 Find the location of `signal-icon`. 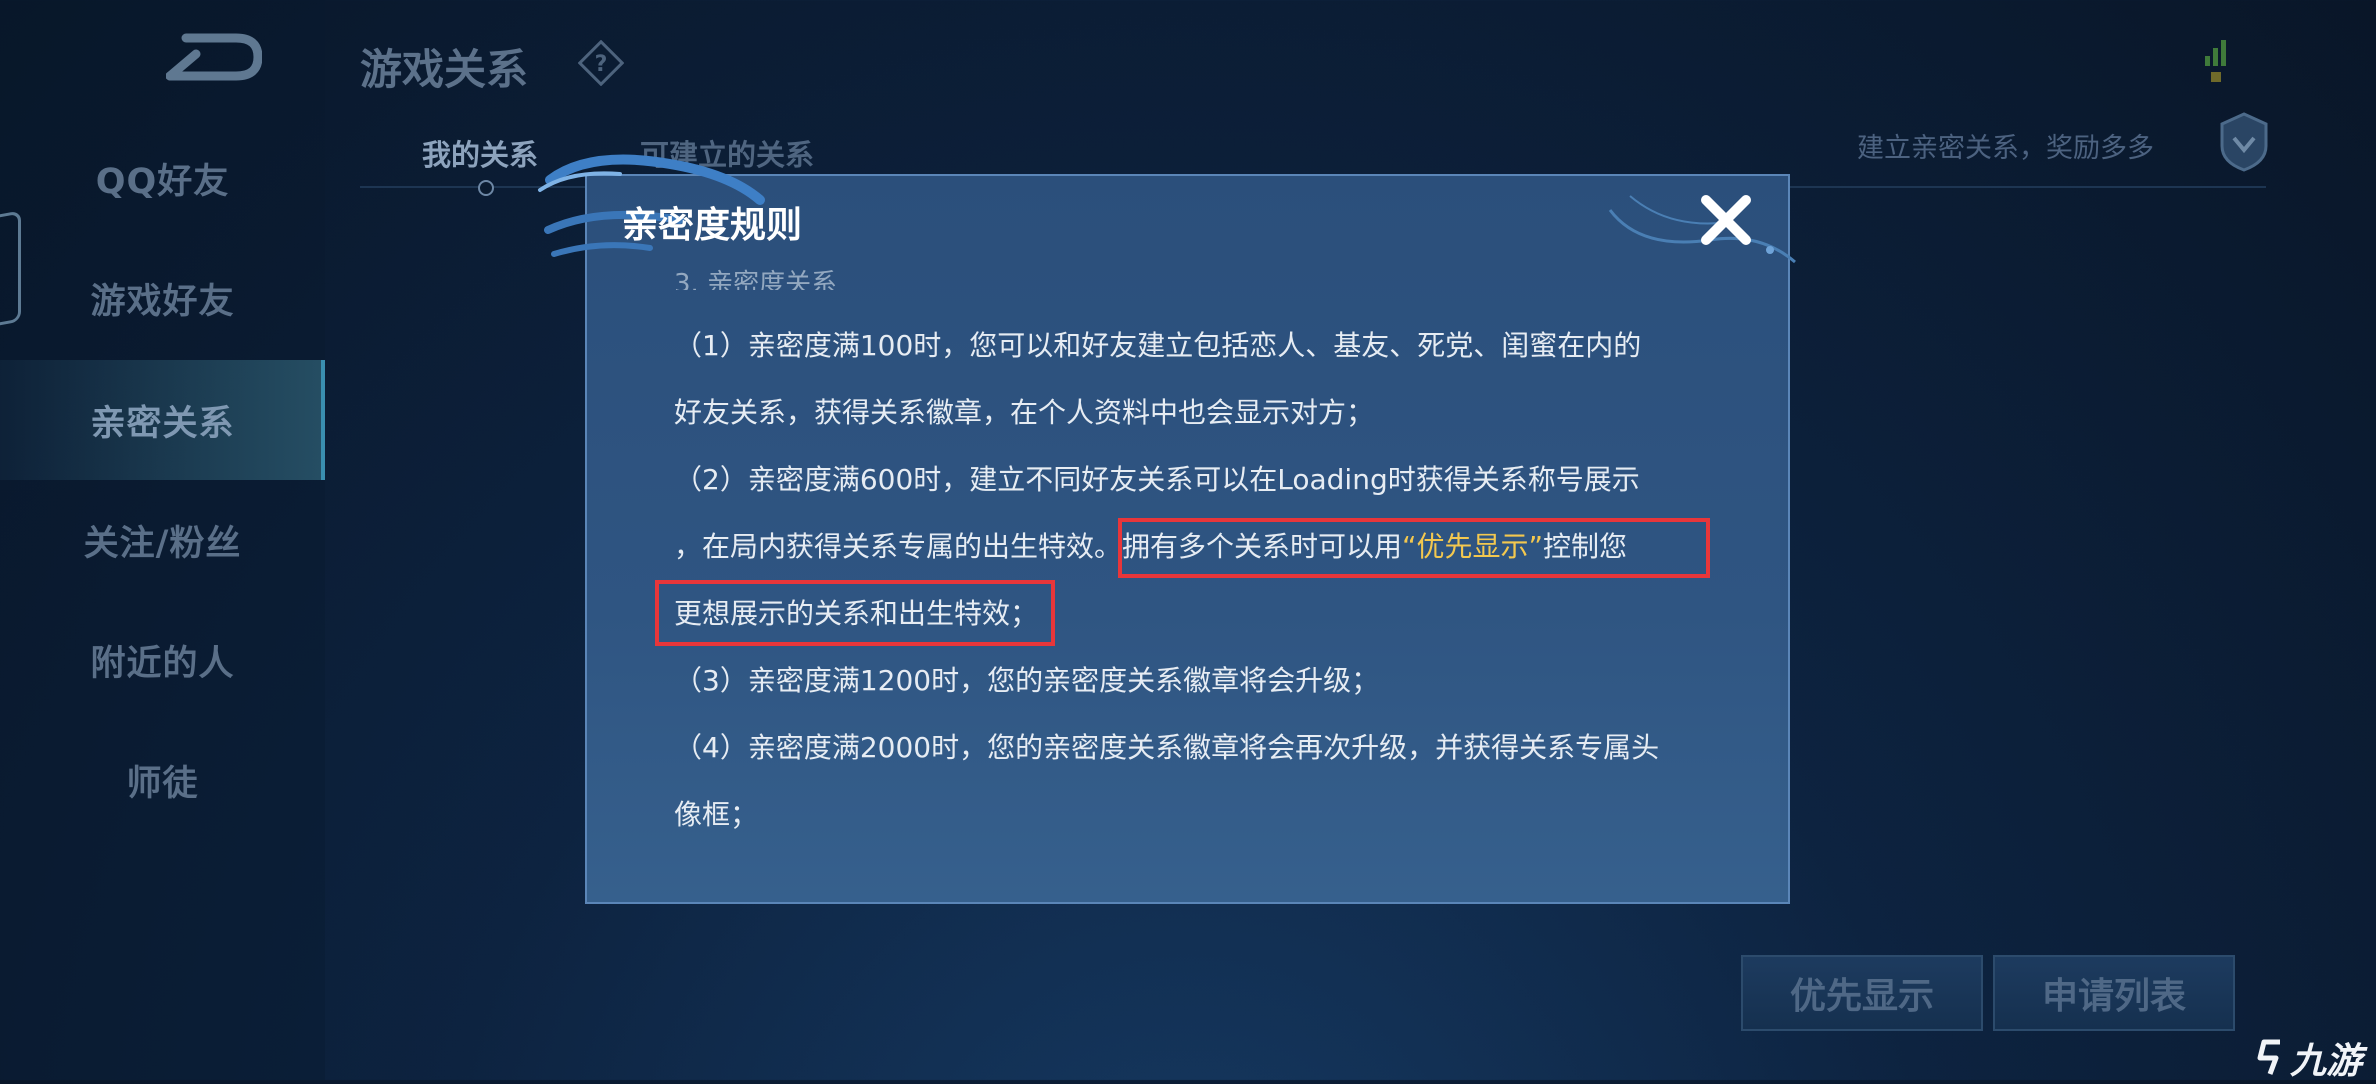

signal-icon is located at coordinates (2215, 61).